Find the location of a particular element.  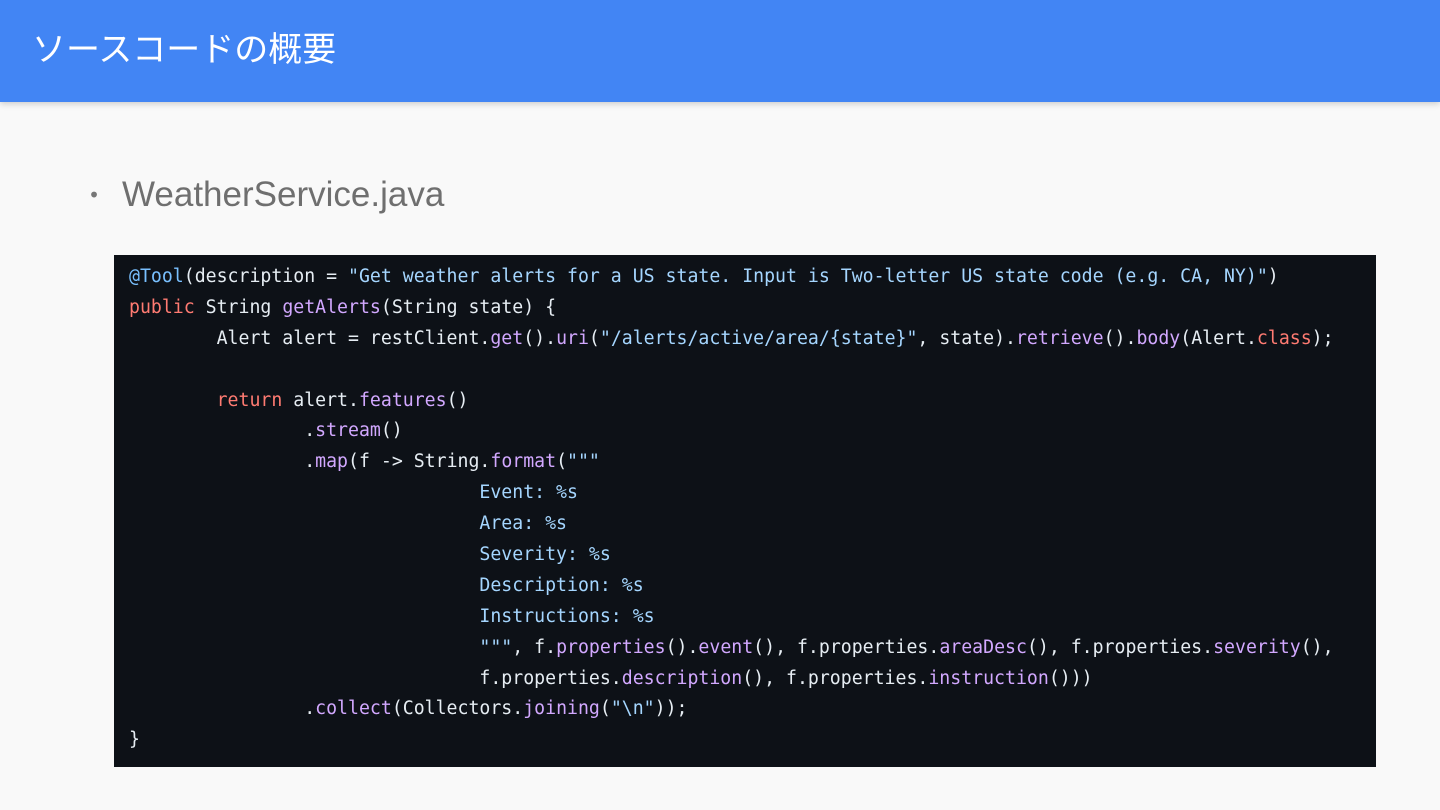

code-token: retrieve is located at coordinates (1059, 338).